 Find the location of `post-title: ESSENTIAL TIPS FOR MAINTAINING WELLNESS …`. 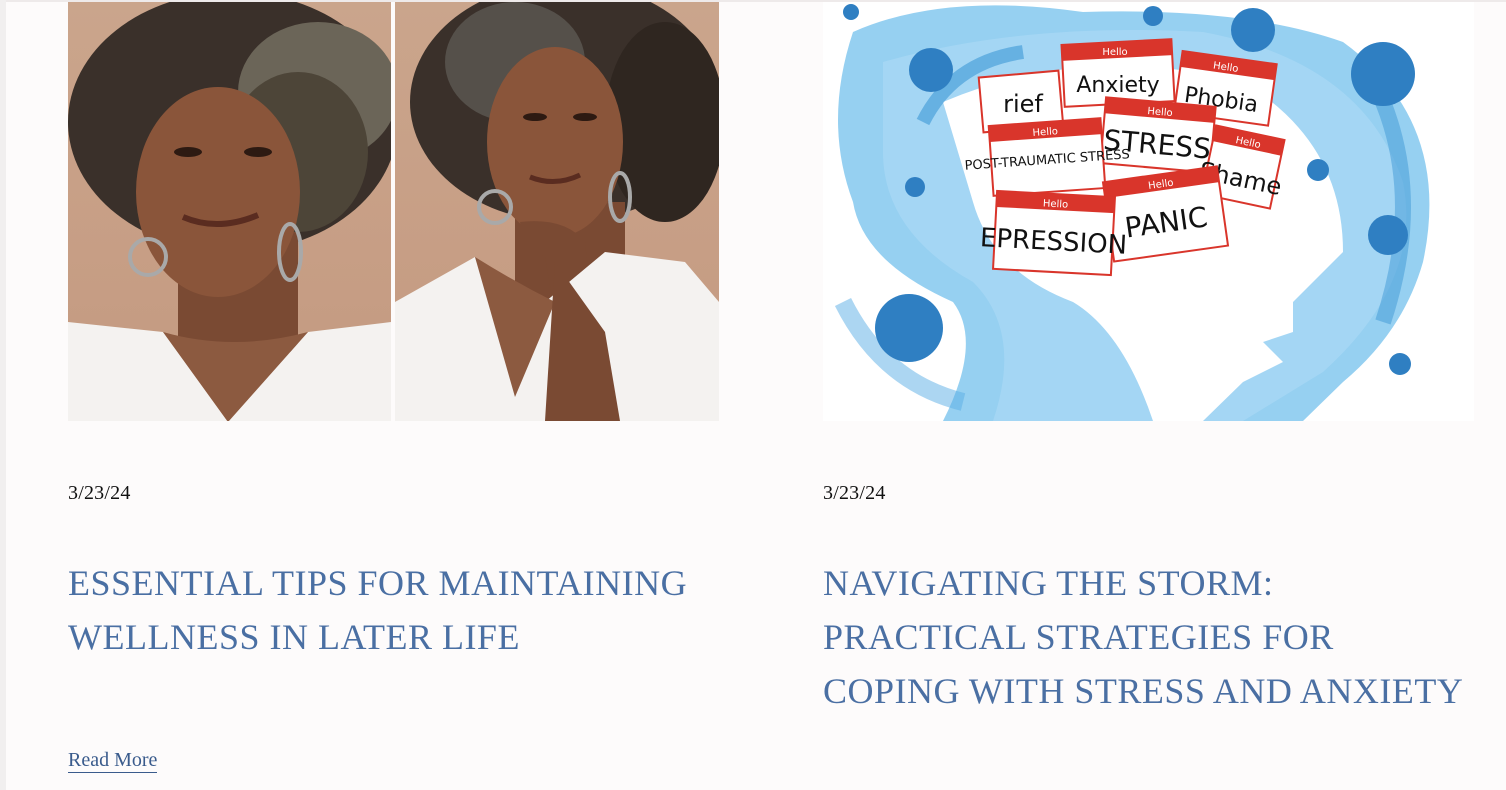

post-title: ESSENTIAL TIPS FOR MAINTAINING WELLNESS … is located at coordinates (393, 610).